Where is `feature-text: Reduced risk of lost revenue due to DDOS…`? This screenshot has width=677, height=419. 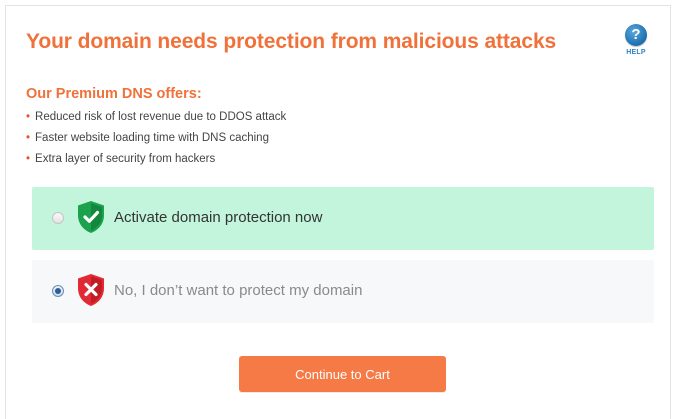 feature-text: Reduced risk of lost revenue due to DDOS… is located at coordinates (161, 117).